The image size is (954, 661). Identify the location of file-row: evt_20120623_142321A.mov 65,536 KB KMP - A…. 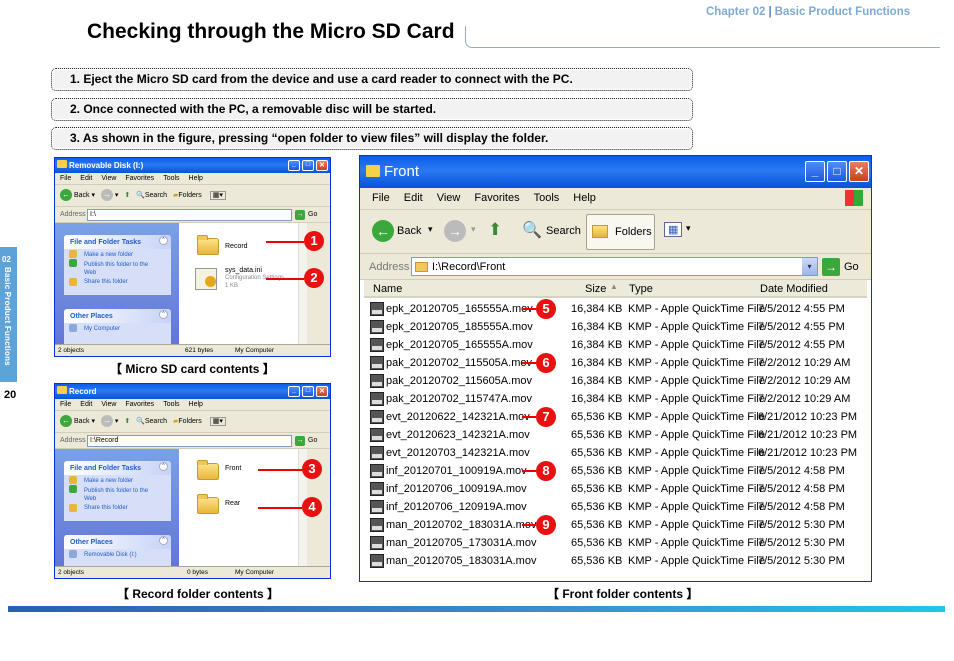
(615, 435).